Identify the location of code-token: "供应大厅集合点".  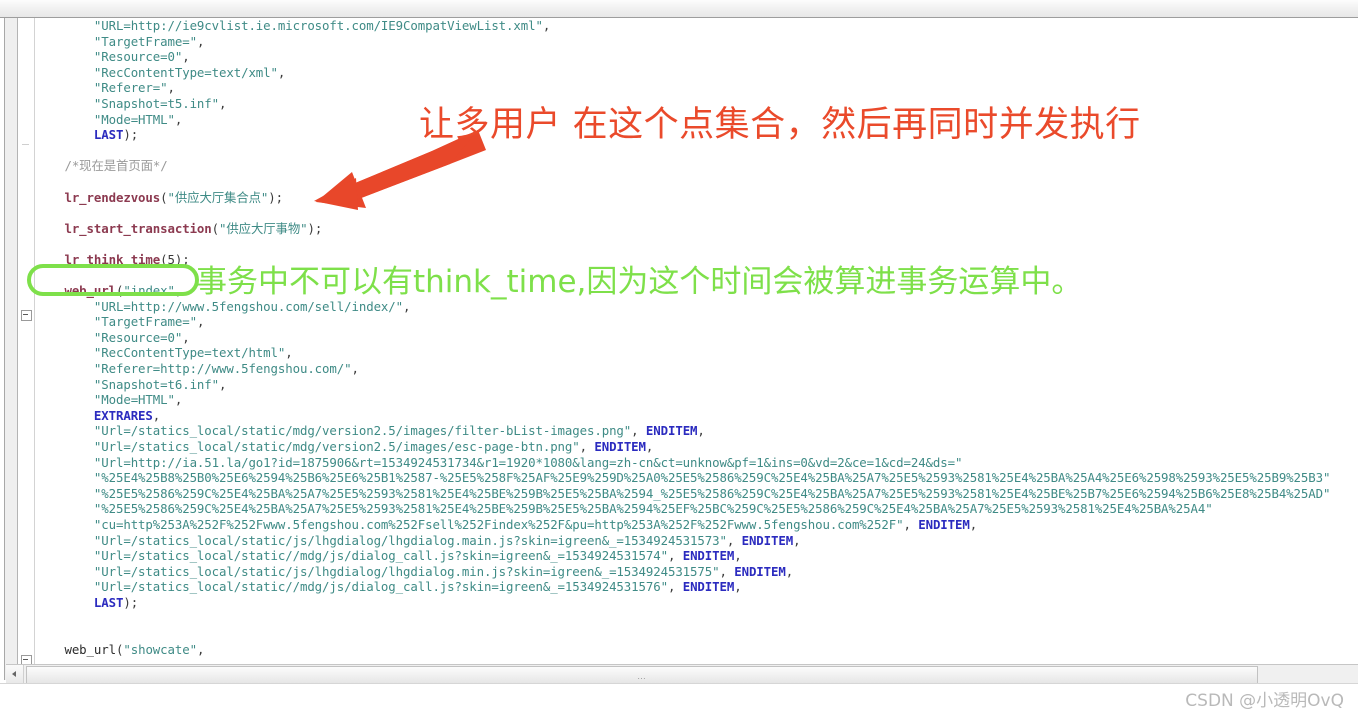
(218, 197).